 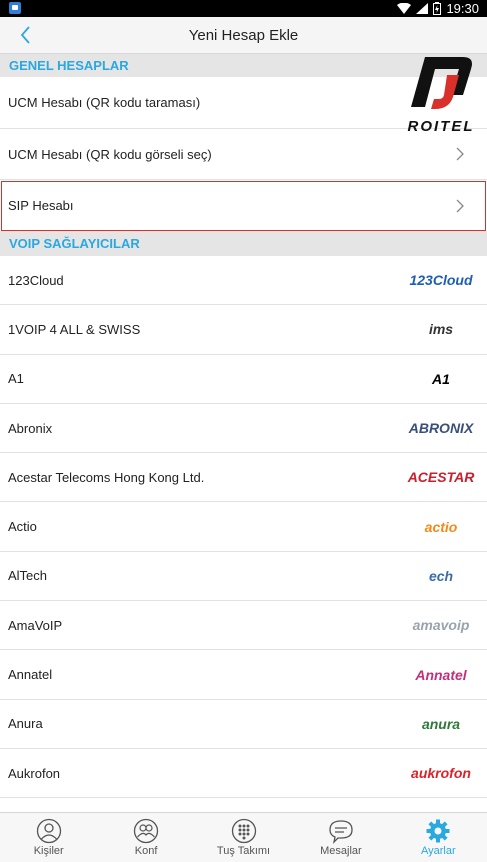 What do you see at coordinates (441, 477) in the screenshot?
I see `provider-logo: ACESTAR` at bounding box center [441, 477].